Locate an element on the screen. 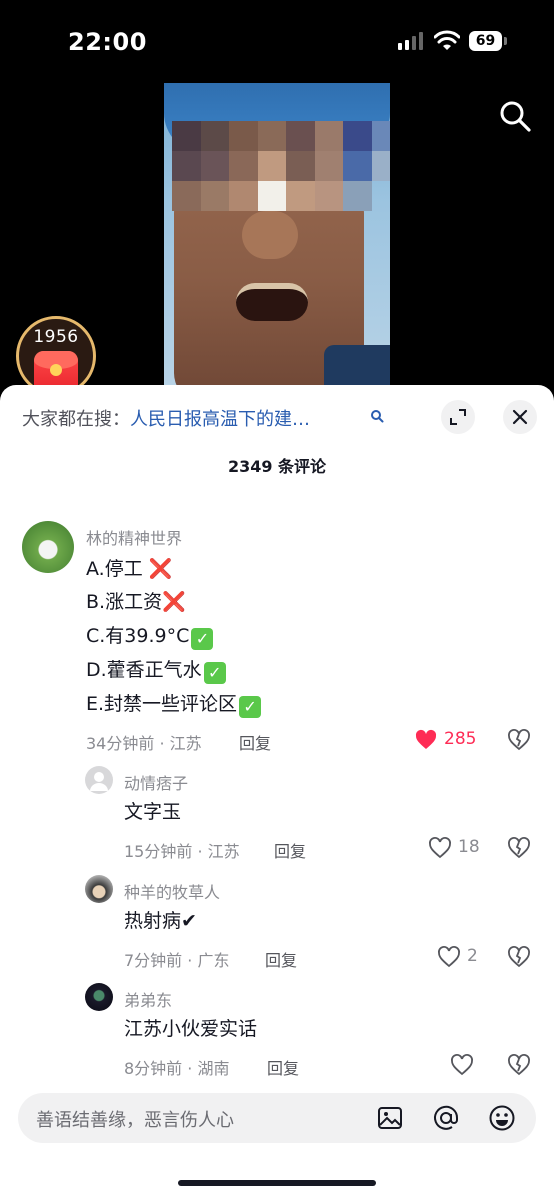 The width and height of the screenshot is (554, 1200). comment-meta: 34分钟前 · 江苏 is located at coordinates (144, 743).